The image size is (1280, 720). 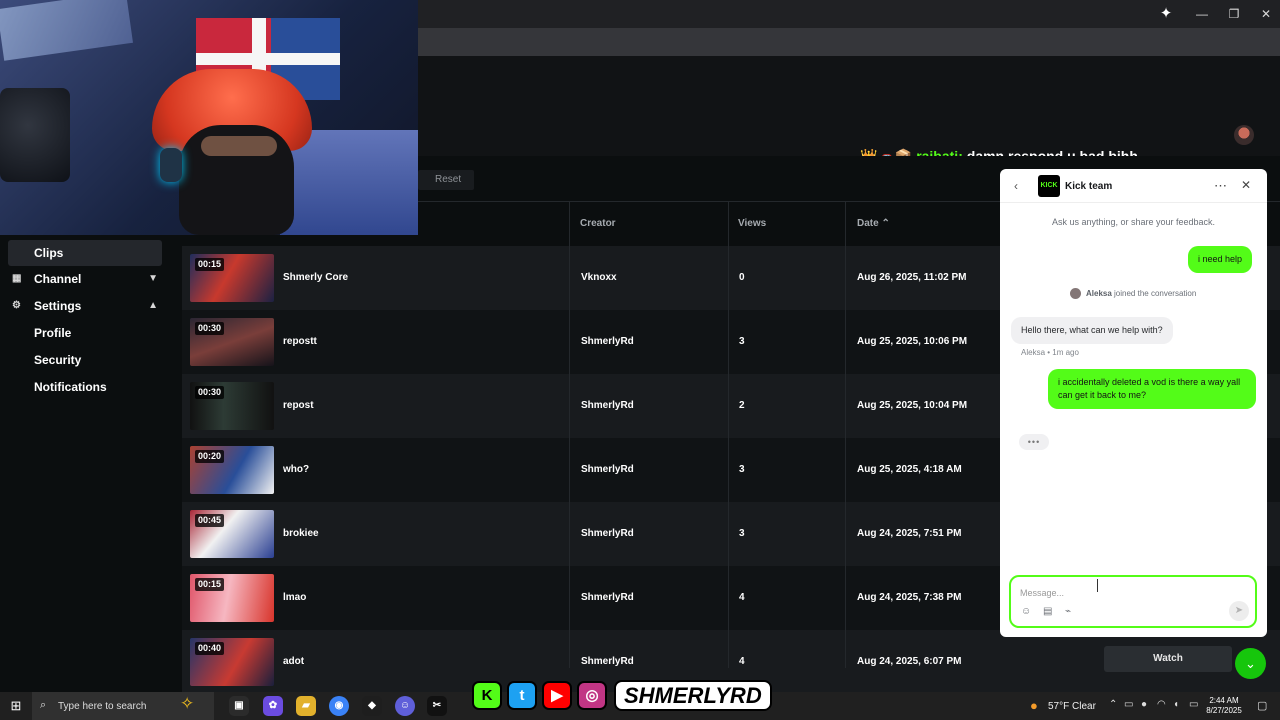 What do you see at coordinates (1113, 704) in the screenshot?
I see `tray-overflow-icon: ⌃` at bounding box center [1113, 704].